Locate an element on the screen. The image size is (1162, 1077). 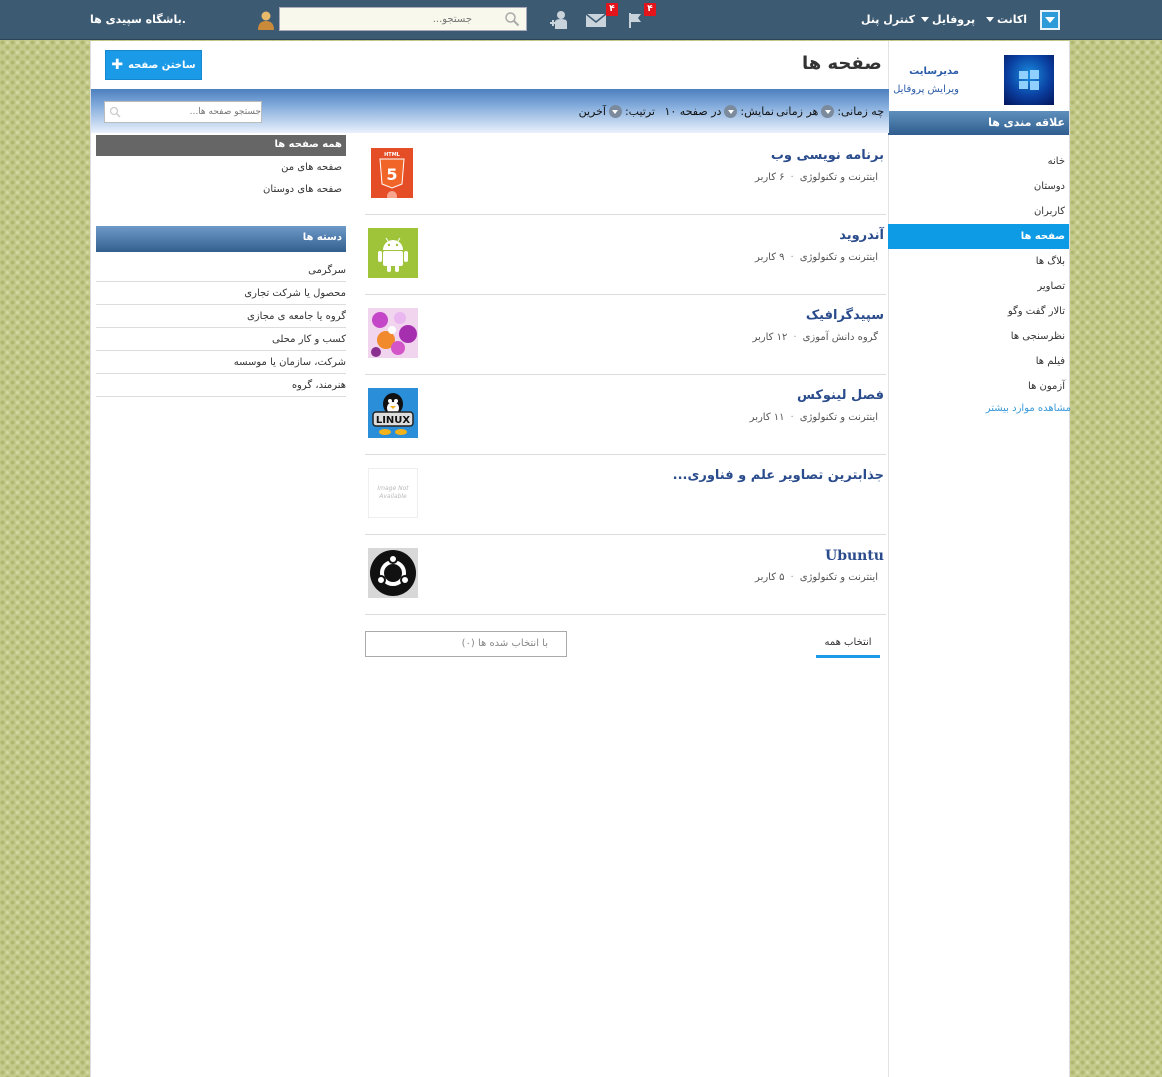
sidebar-item-pages: صفحه ها is located at coordinates (978, 236).